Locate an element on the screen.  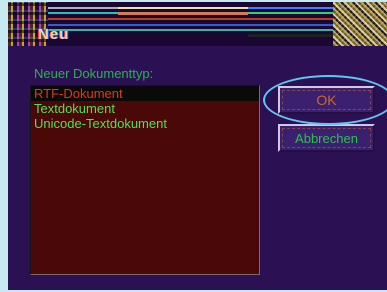
title-bar: Neu is located at coordinates (197, 24).